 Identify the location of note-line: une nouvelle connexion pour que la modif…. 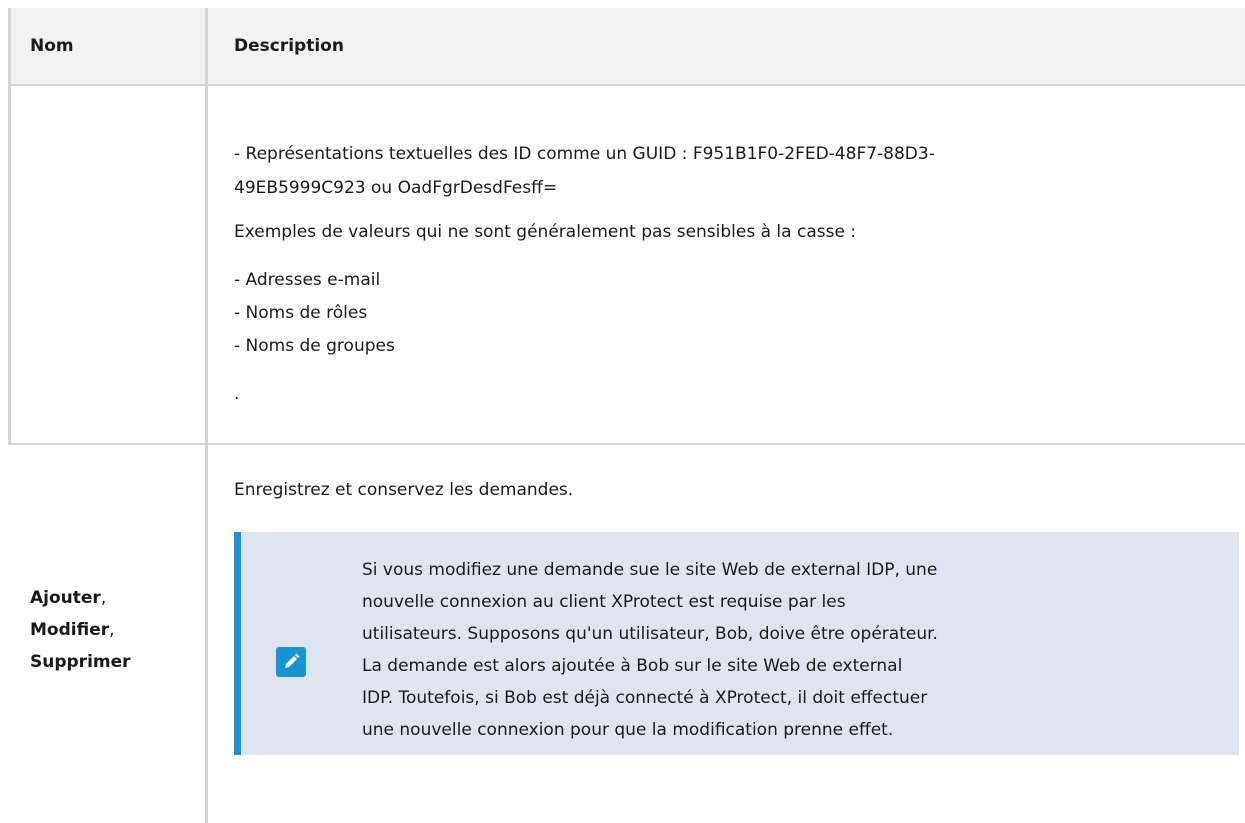
(628, 730).